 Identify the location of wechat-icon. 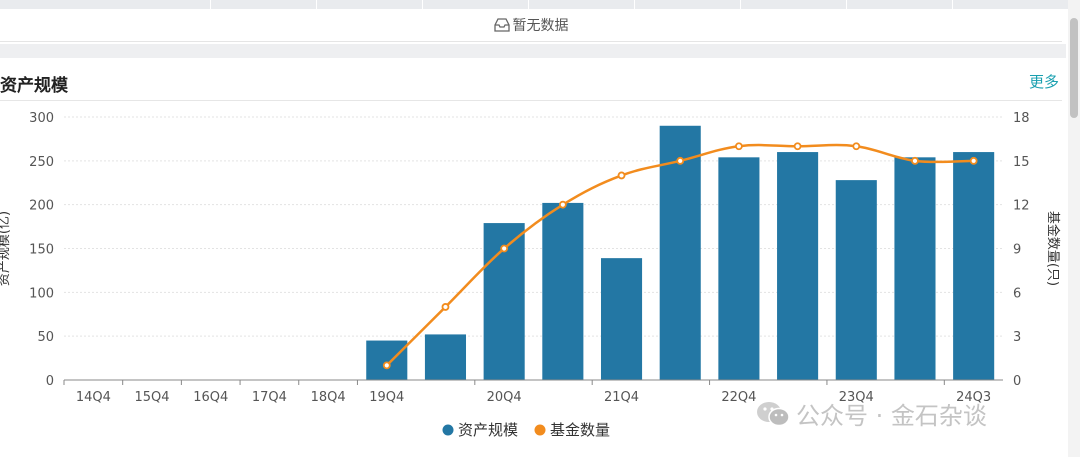
(773, 413).